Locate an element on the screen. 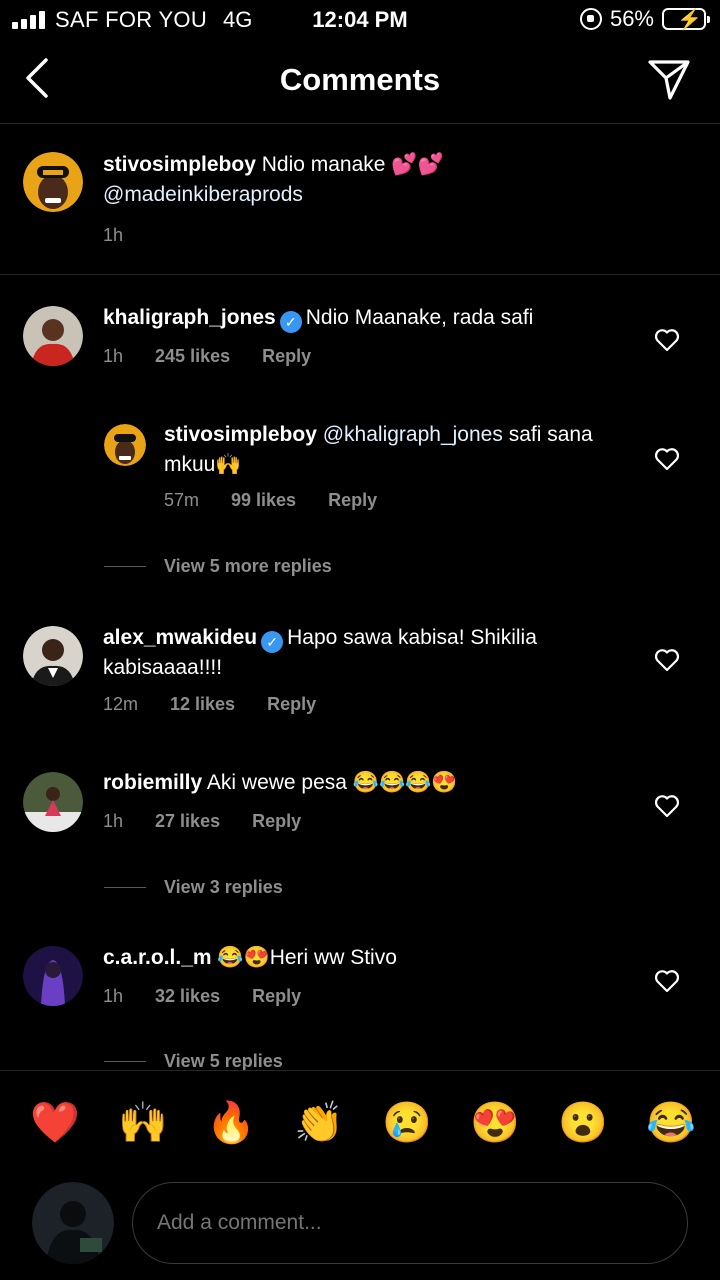 This screenshot has height=1280, width=720. battery-icon: ⚡ is located at coordinates (686, 19).